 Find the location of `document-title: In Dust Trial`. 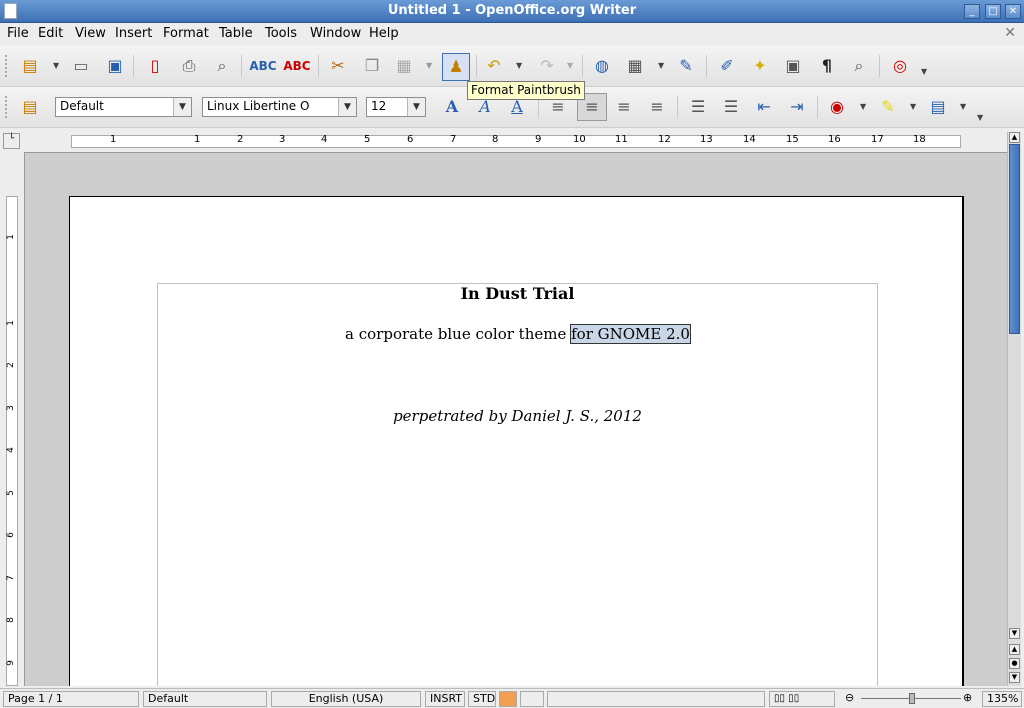

document-title: In Dust Trial is located at coordinates (517, 293).